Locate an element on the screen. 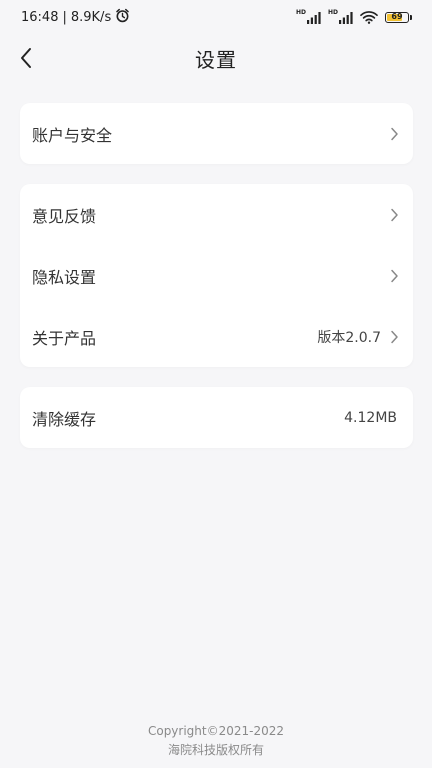  signal-1: HD is located at coordinates (308, 17).